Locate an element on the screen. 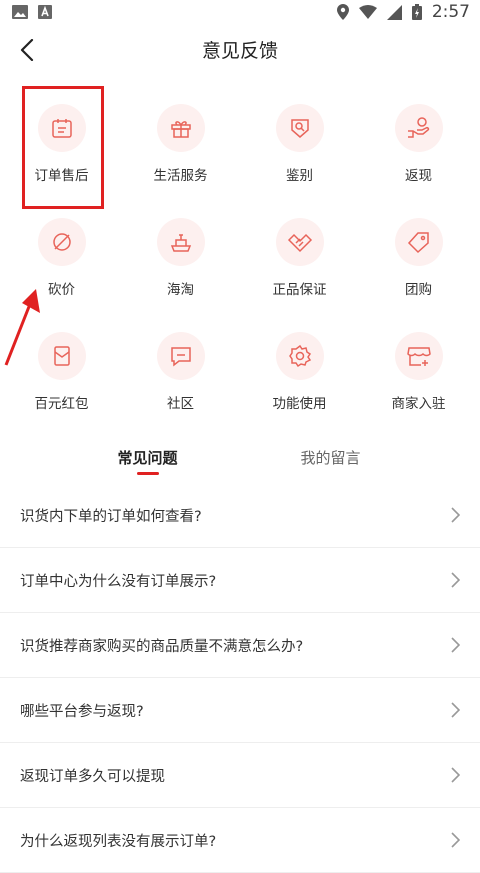 The image size is (480, 873). category-overseas: 海淘 is located at coordinates (180, 253).